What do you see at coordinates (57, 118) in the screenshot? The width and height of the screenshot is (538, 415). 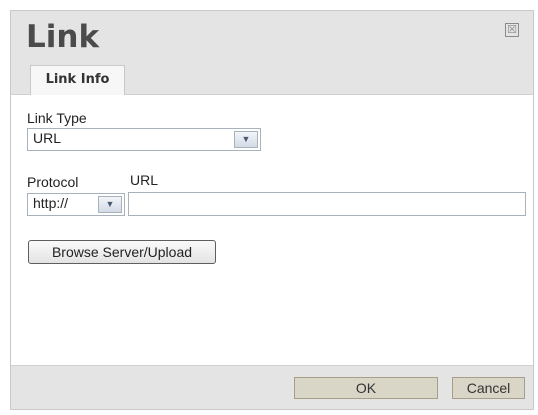 I see `link-type-label: Link Type` at bounding box center [57, 118].